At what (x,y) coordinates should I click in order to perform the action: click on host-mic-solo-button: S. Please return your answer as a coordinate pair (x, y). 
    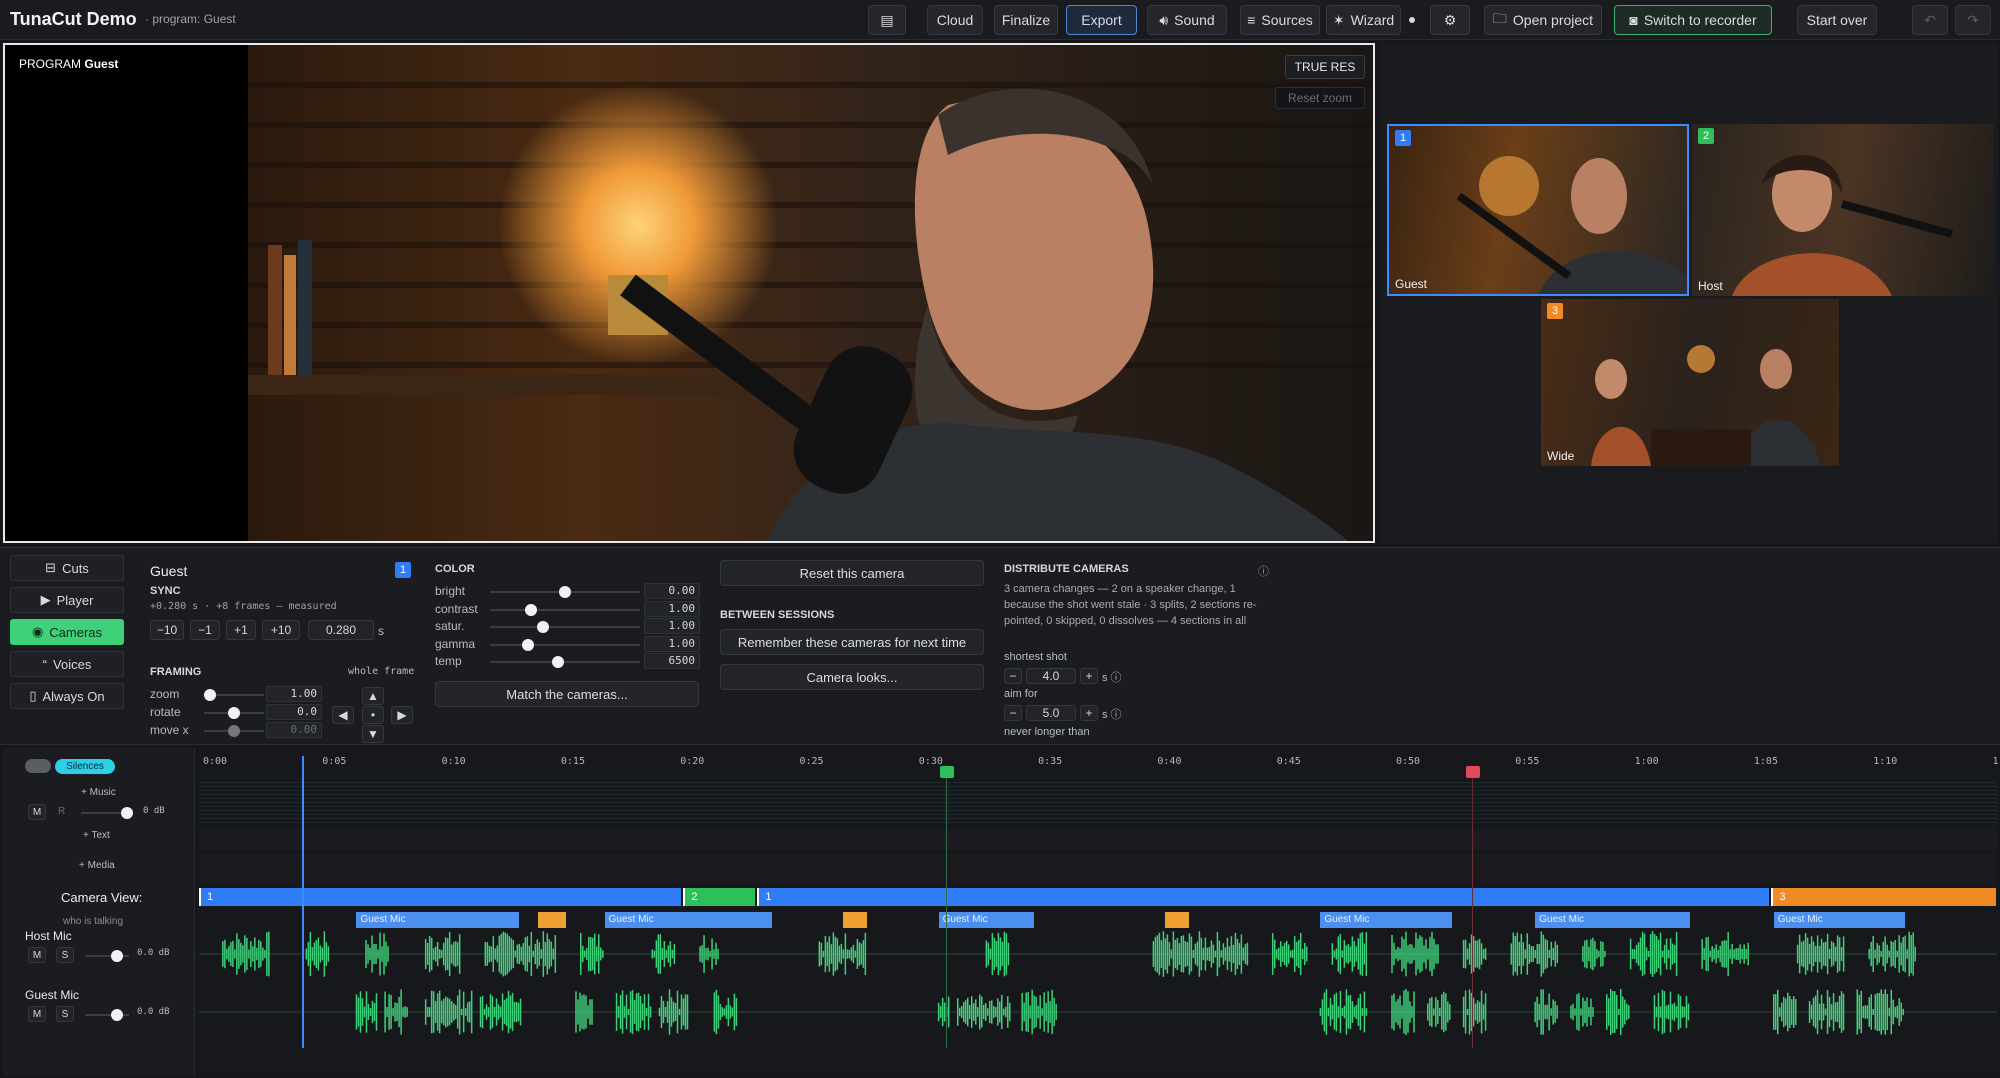
    Looking at the image, I should click on (65, 955).